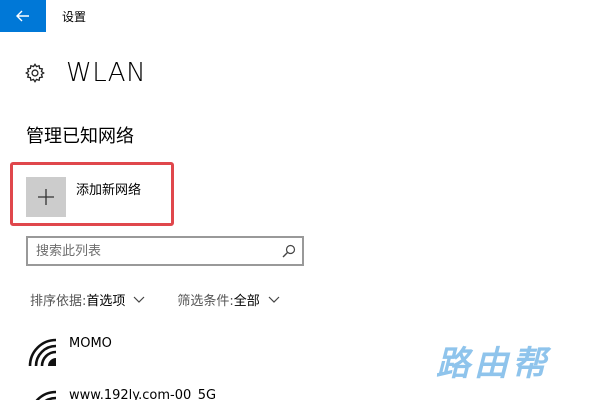  What do you see at coordinates (106, 73) in the screenshot?
I see `page-title: WLAN` at bounding box center [106, 73].